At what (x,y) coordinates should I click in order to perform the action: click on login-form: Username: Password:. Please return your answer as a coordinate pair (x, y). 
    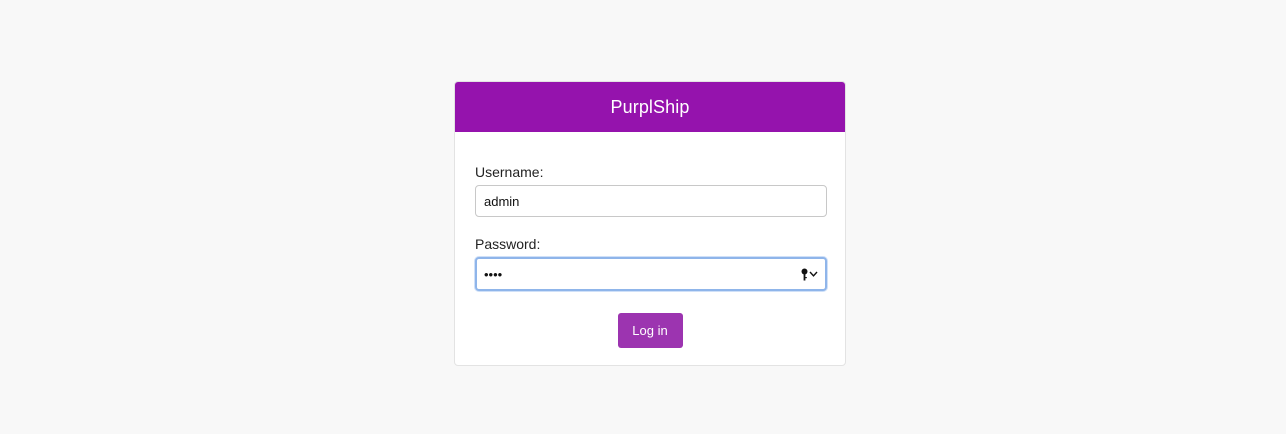
    Looking at the image, I should click on (650, 255).